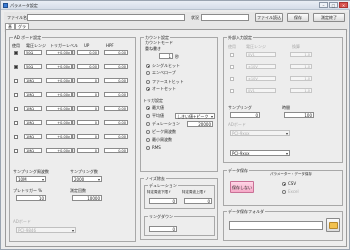  I want to click on trig-duration-radio, so click(148, 124).